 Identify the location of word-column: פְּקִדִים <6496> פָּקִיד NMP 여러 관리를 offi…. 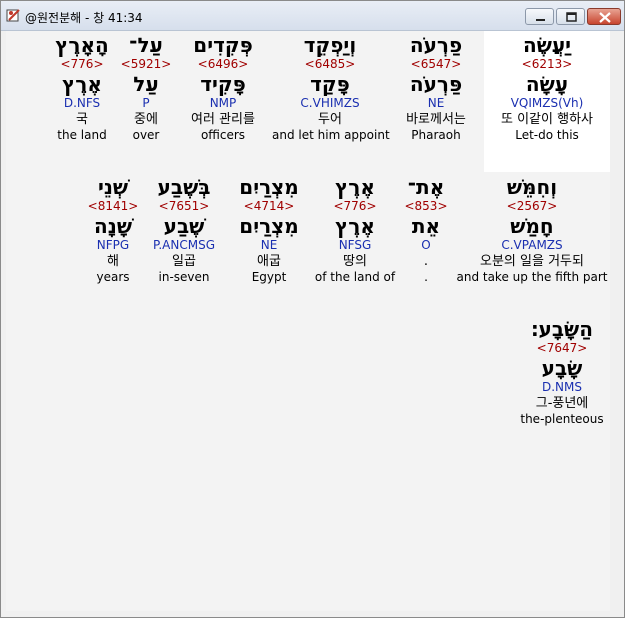
(223, 87).